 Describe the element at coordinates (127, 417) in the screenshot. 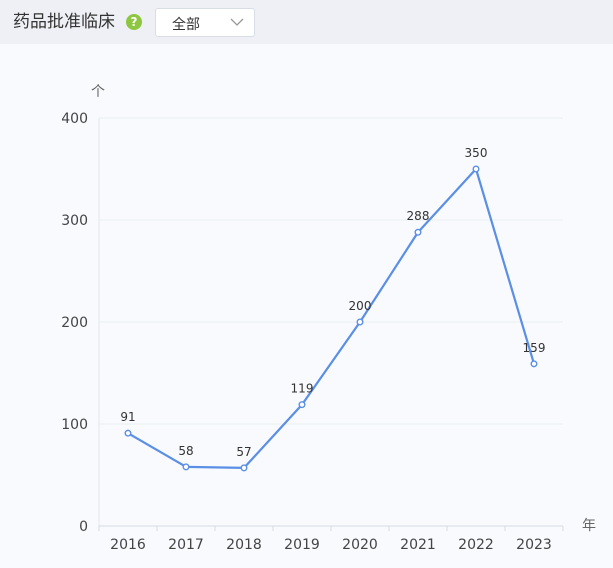

I see `data-label: 91` at that location.